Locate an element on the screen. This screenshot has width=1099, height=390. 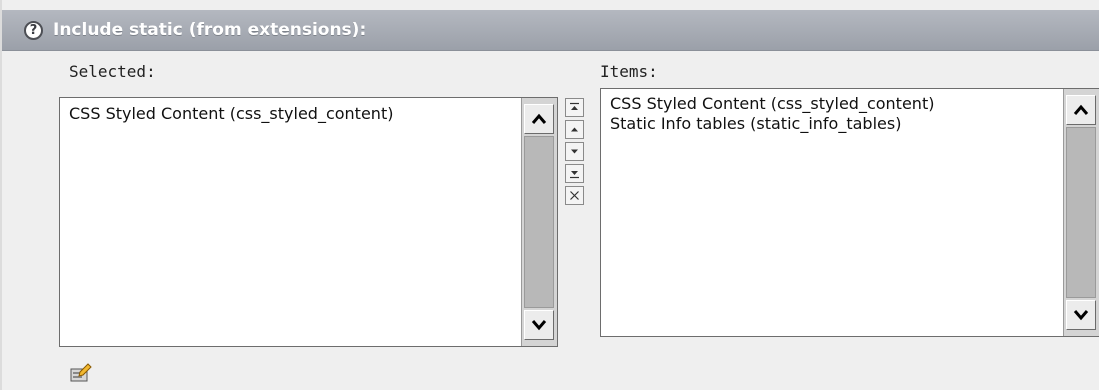
move-down-icon is located at coordinates (574, 151).